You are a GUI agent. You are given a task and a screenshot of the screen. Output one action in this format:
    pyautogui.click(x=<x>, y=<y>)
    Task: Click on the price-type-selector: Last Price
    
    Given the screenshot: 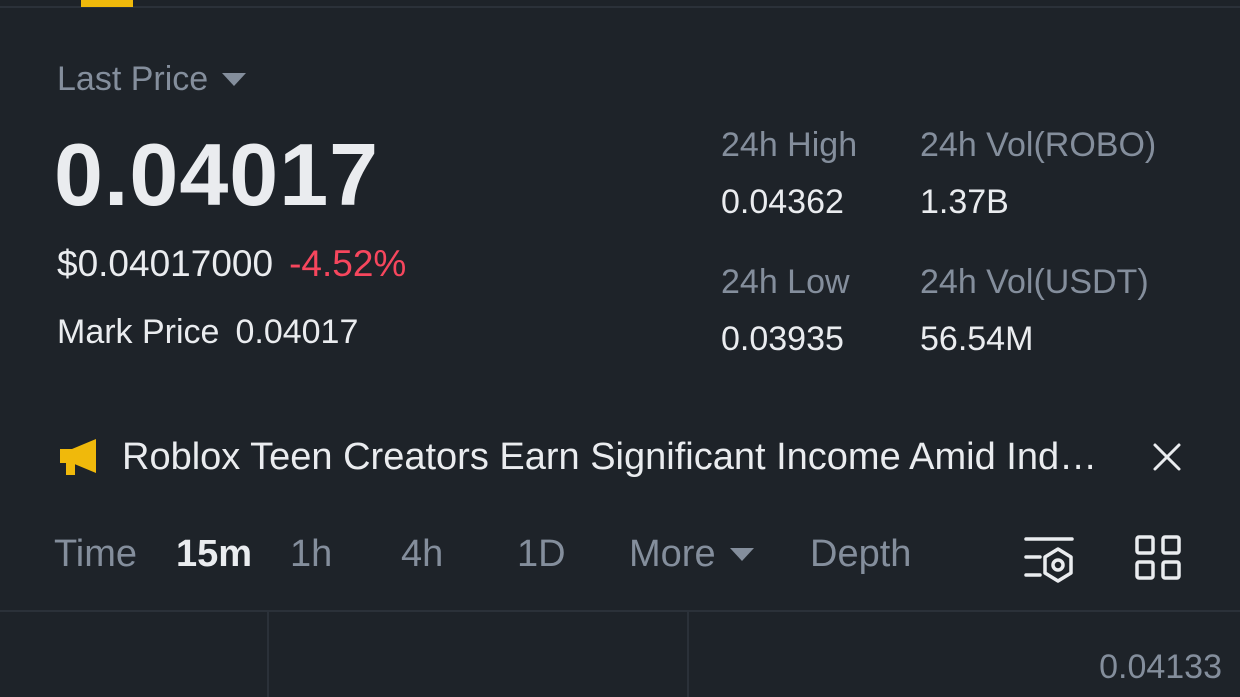 What is the action you would take?
    pyautogui.click(x=152, y=79)
    